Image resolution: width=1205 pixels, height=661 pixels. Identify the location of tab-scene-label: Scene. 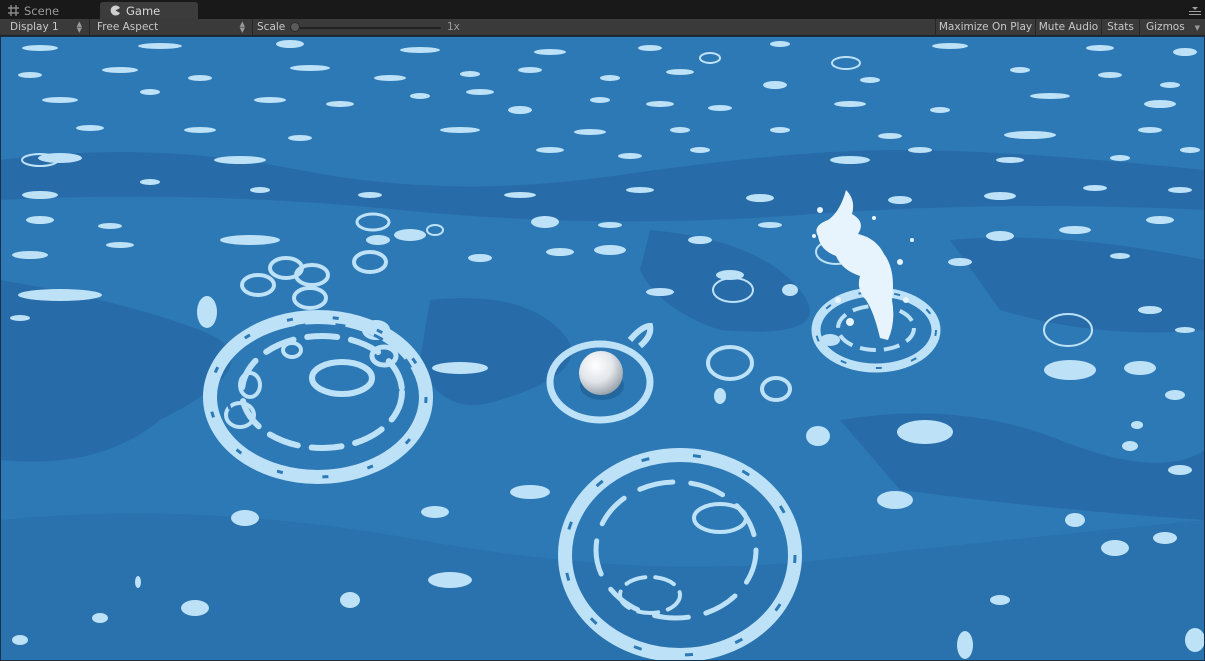
(42, 10).